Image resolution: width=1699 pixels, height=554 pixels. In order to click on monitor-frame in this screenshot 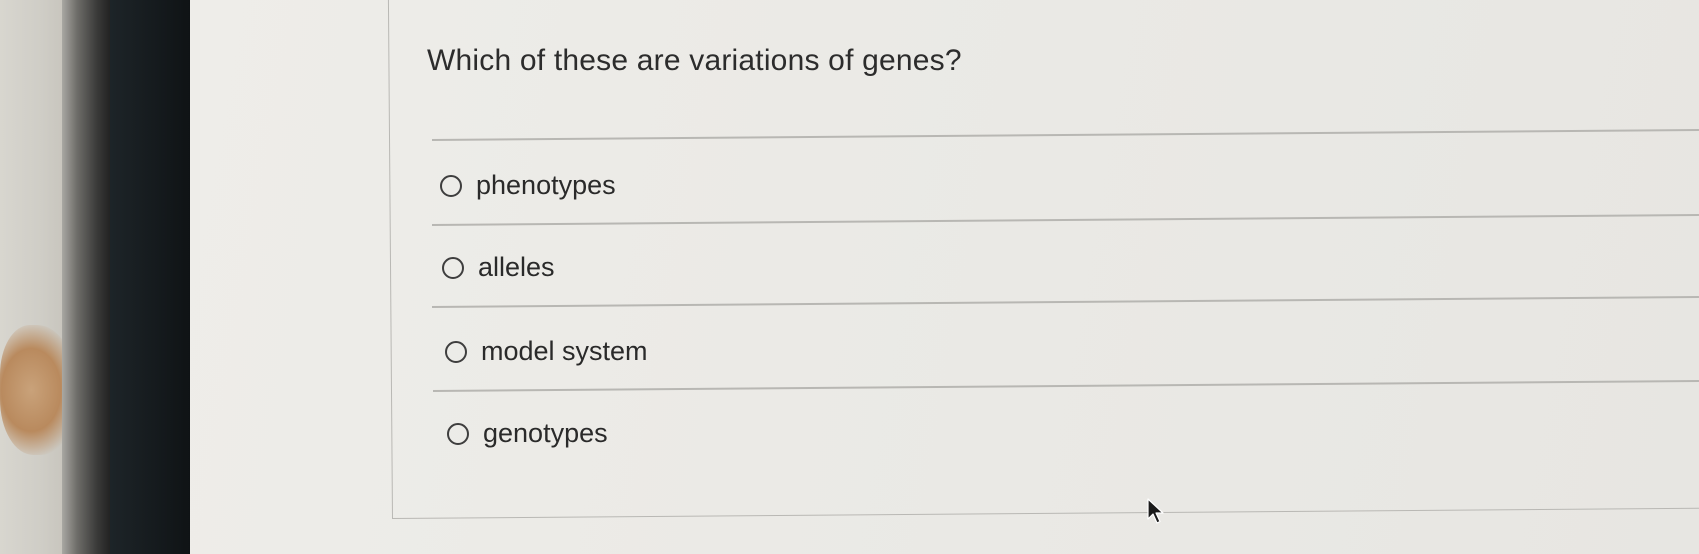, I will do `click(87, 277)`.